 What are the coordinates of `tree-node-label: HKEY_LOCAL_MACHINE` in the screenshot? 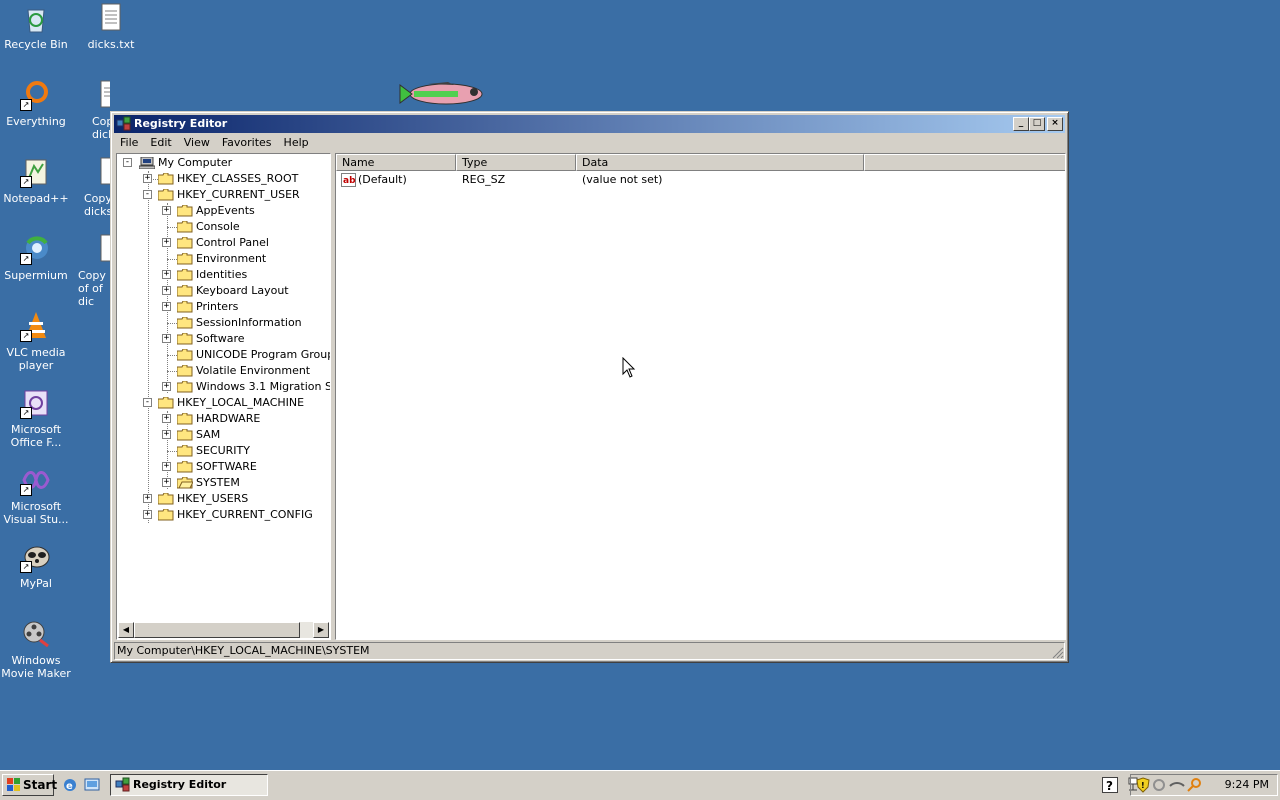 It's located at (241, 402).